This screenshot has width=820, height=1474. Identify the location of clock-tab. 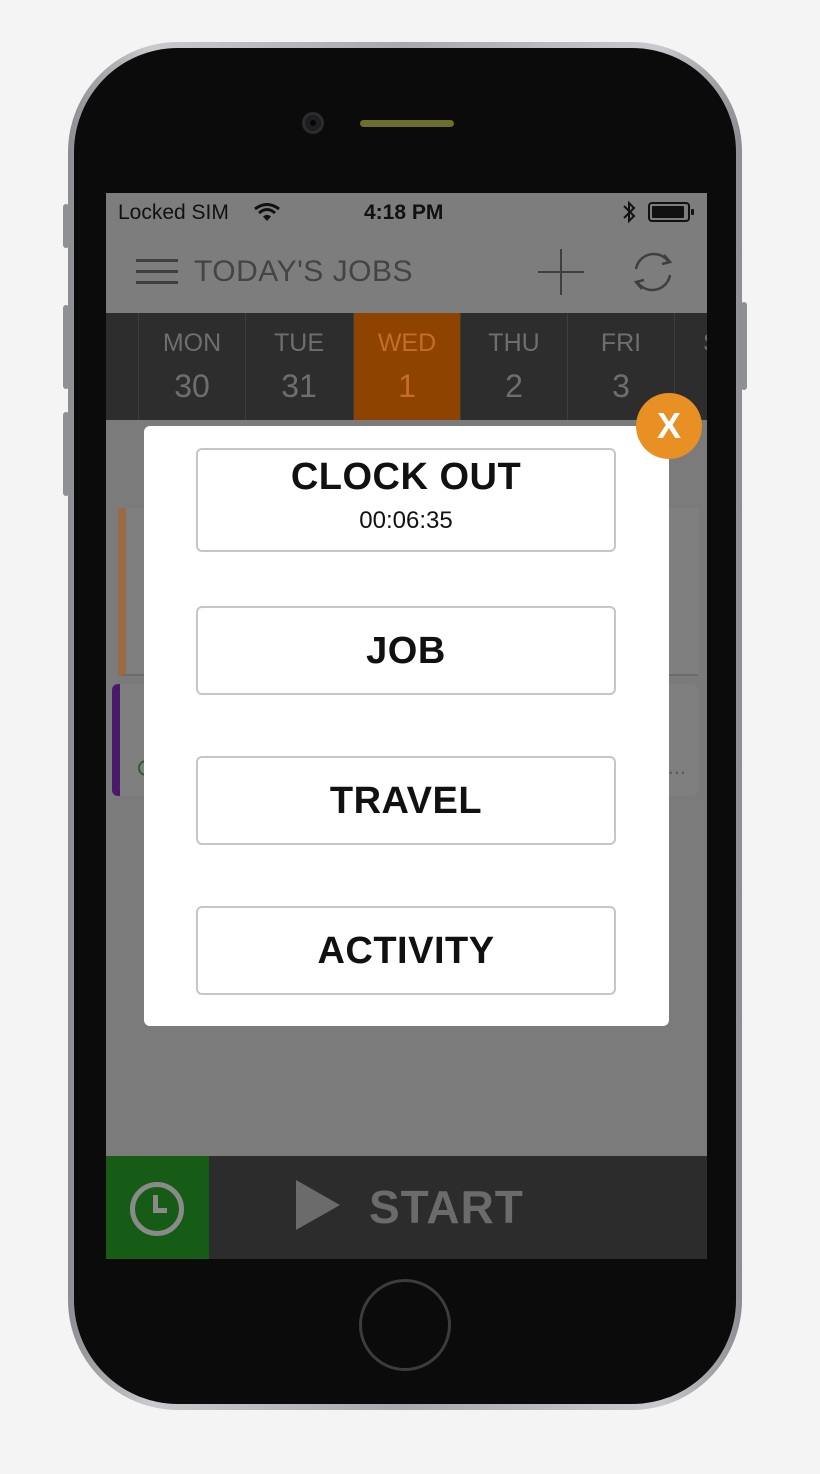
(157, 1207).